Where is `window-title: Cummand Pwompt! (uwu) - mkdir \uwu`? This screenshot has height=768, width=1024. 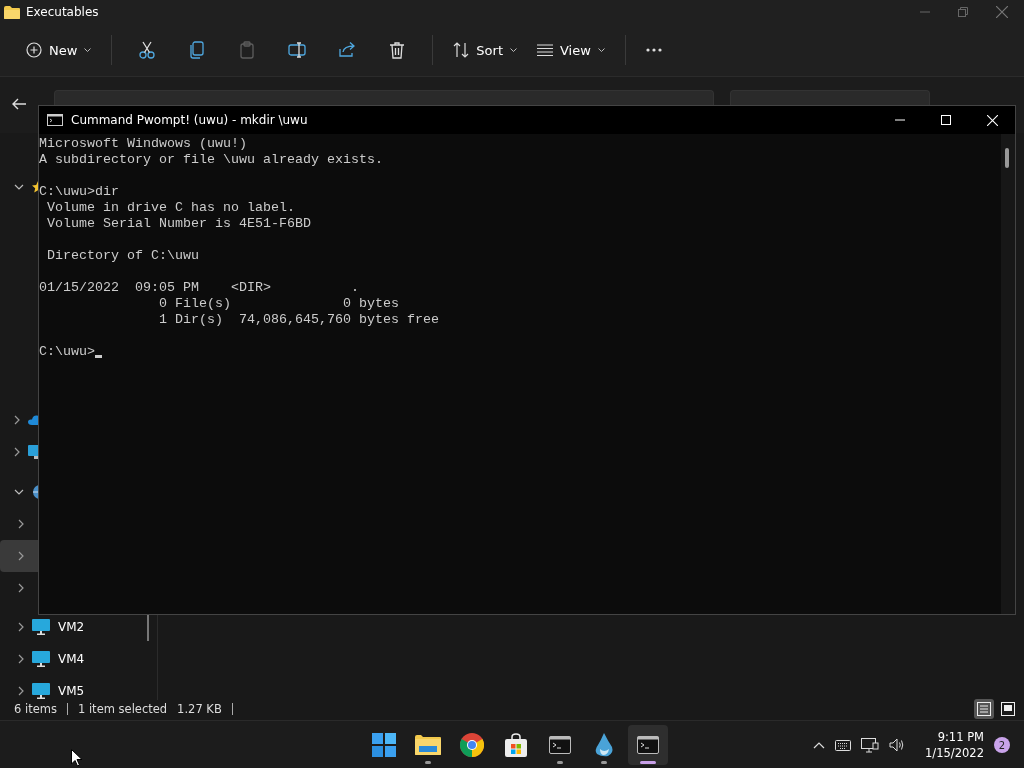
window-title: Cummand Pwompt! (uwu) - mkdir \uwu is located at coordinates (189, 120).